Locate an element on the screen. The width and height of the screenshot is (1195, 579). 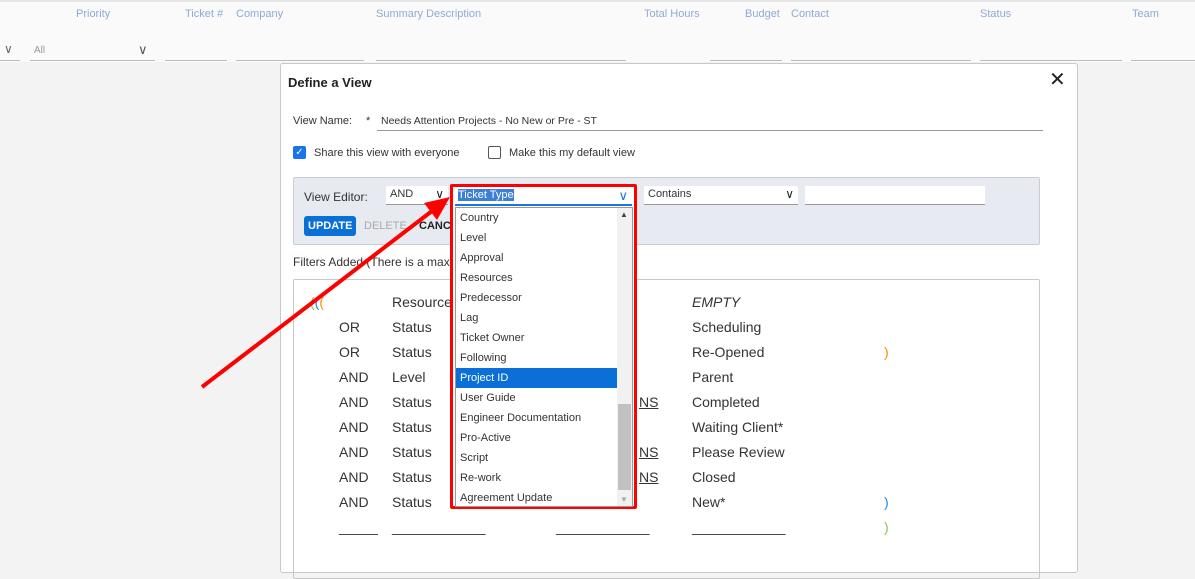
option-item: Script is located at coordinates (544, 458).